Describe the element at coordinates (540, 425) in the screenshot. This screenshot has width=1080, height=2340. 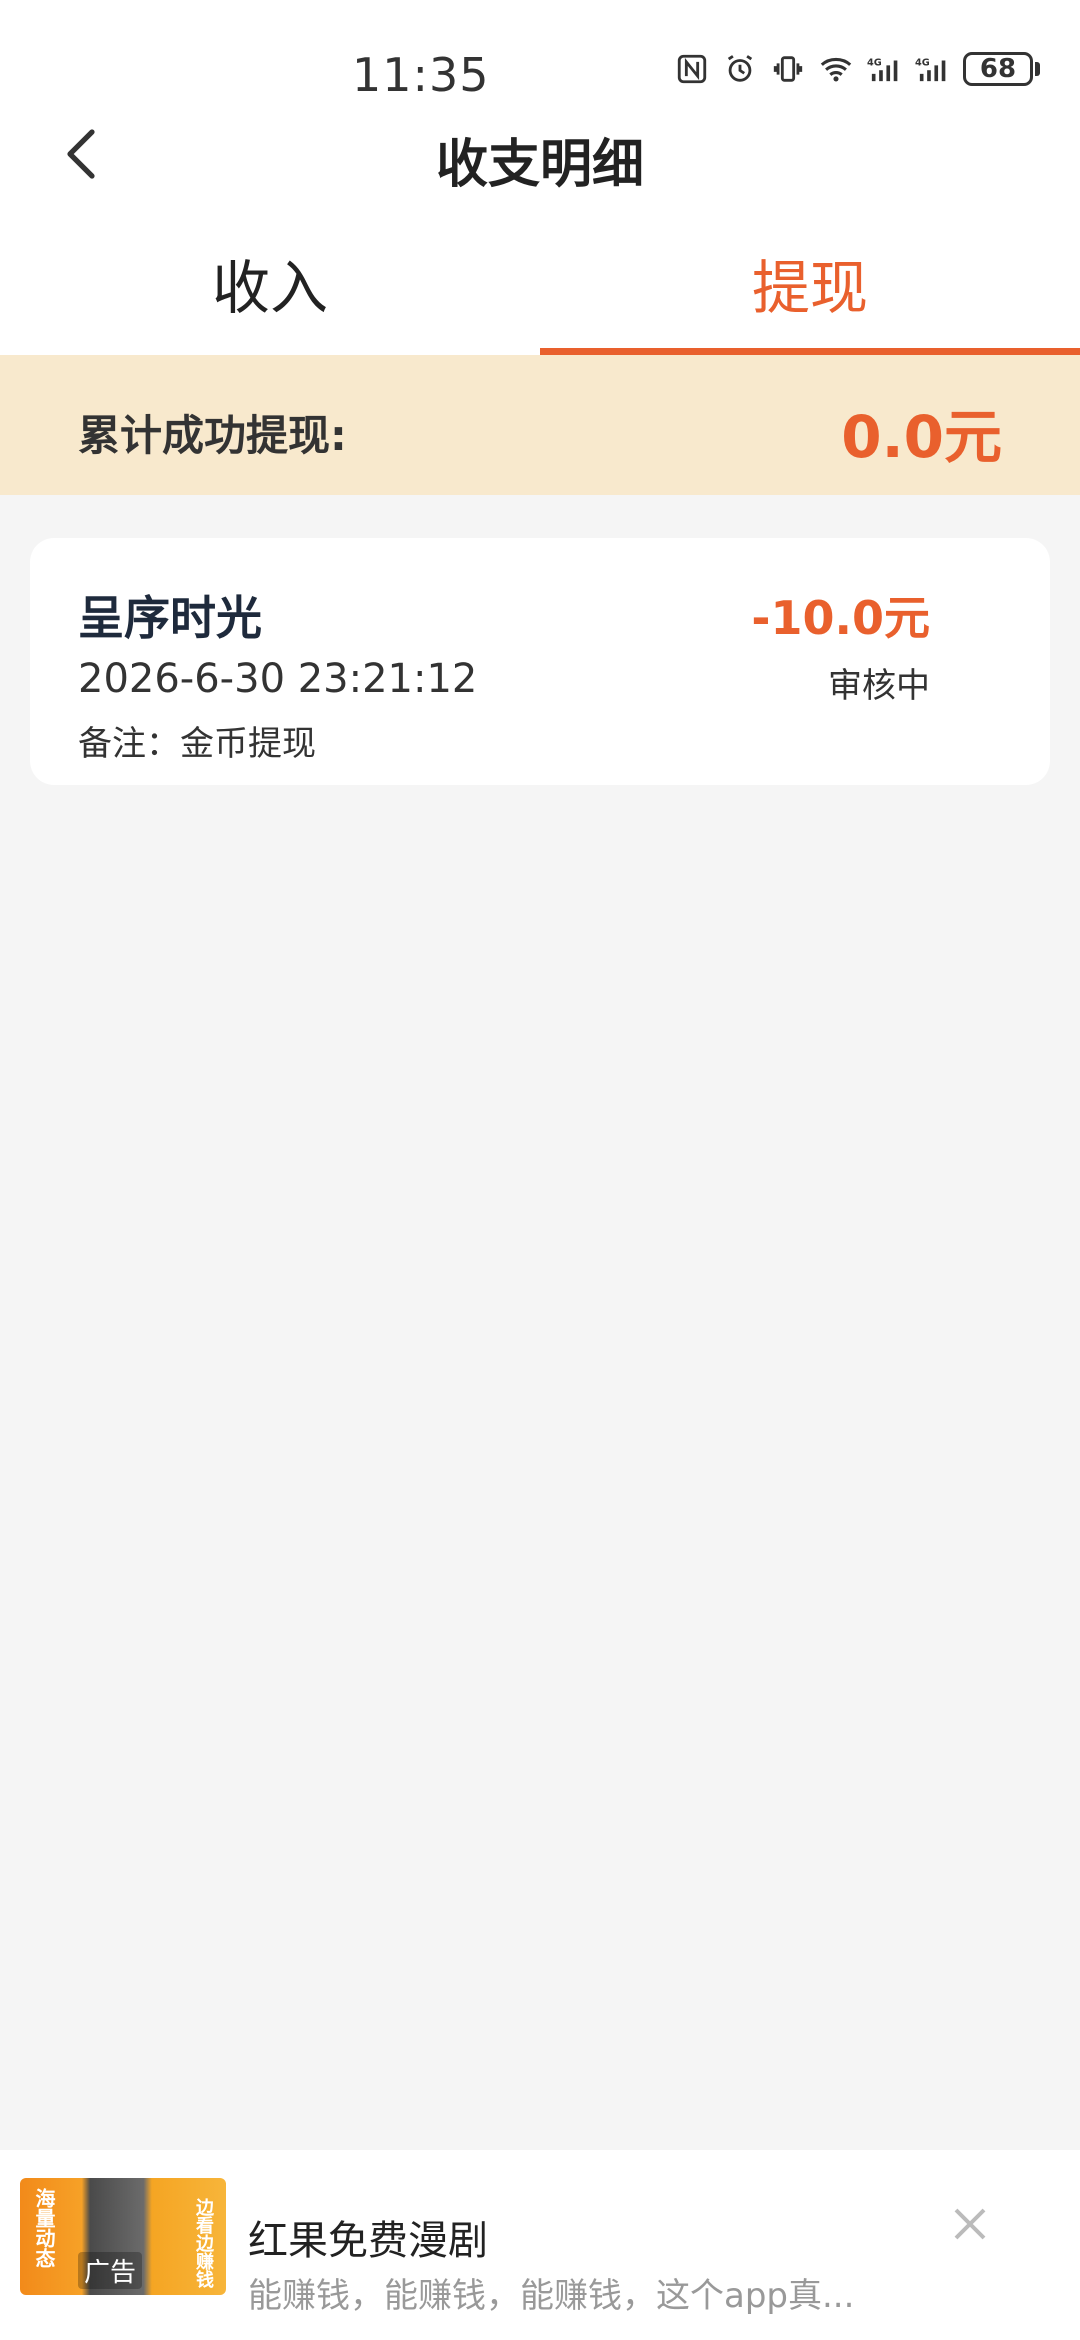
I see `withdraw-summary: 累计成功提现: 0.0元` at that location.